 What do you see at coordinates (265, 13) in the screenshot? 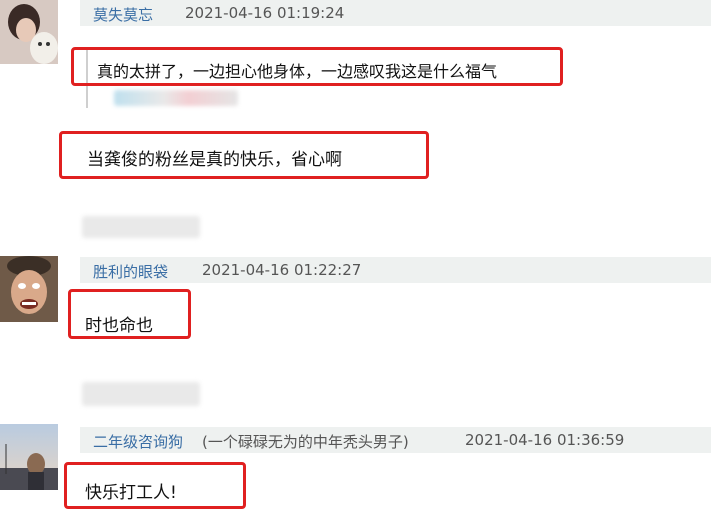
I see `timestamp-1: 2021-04-16 01:19:24` at bounding box center [265, 13].